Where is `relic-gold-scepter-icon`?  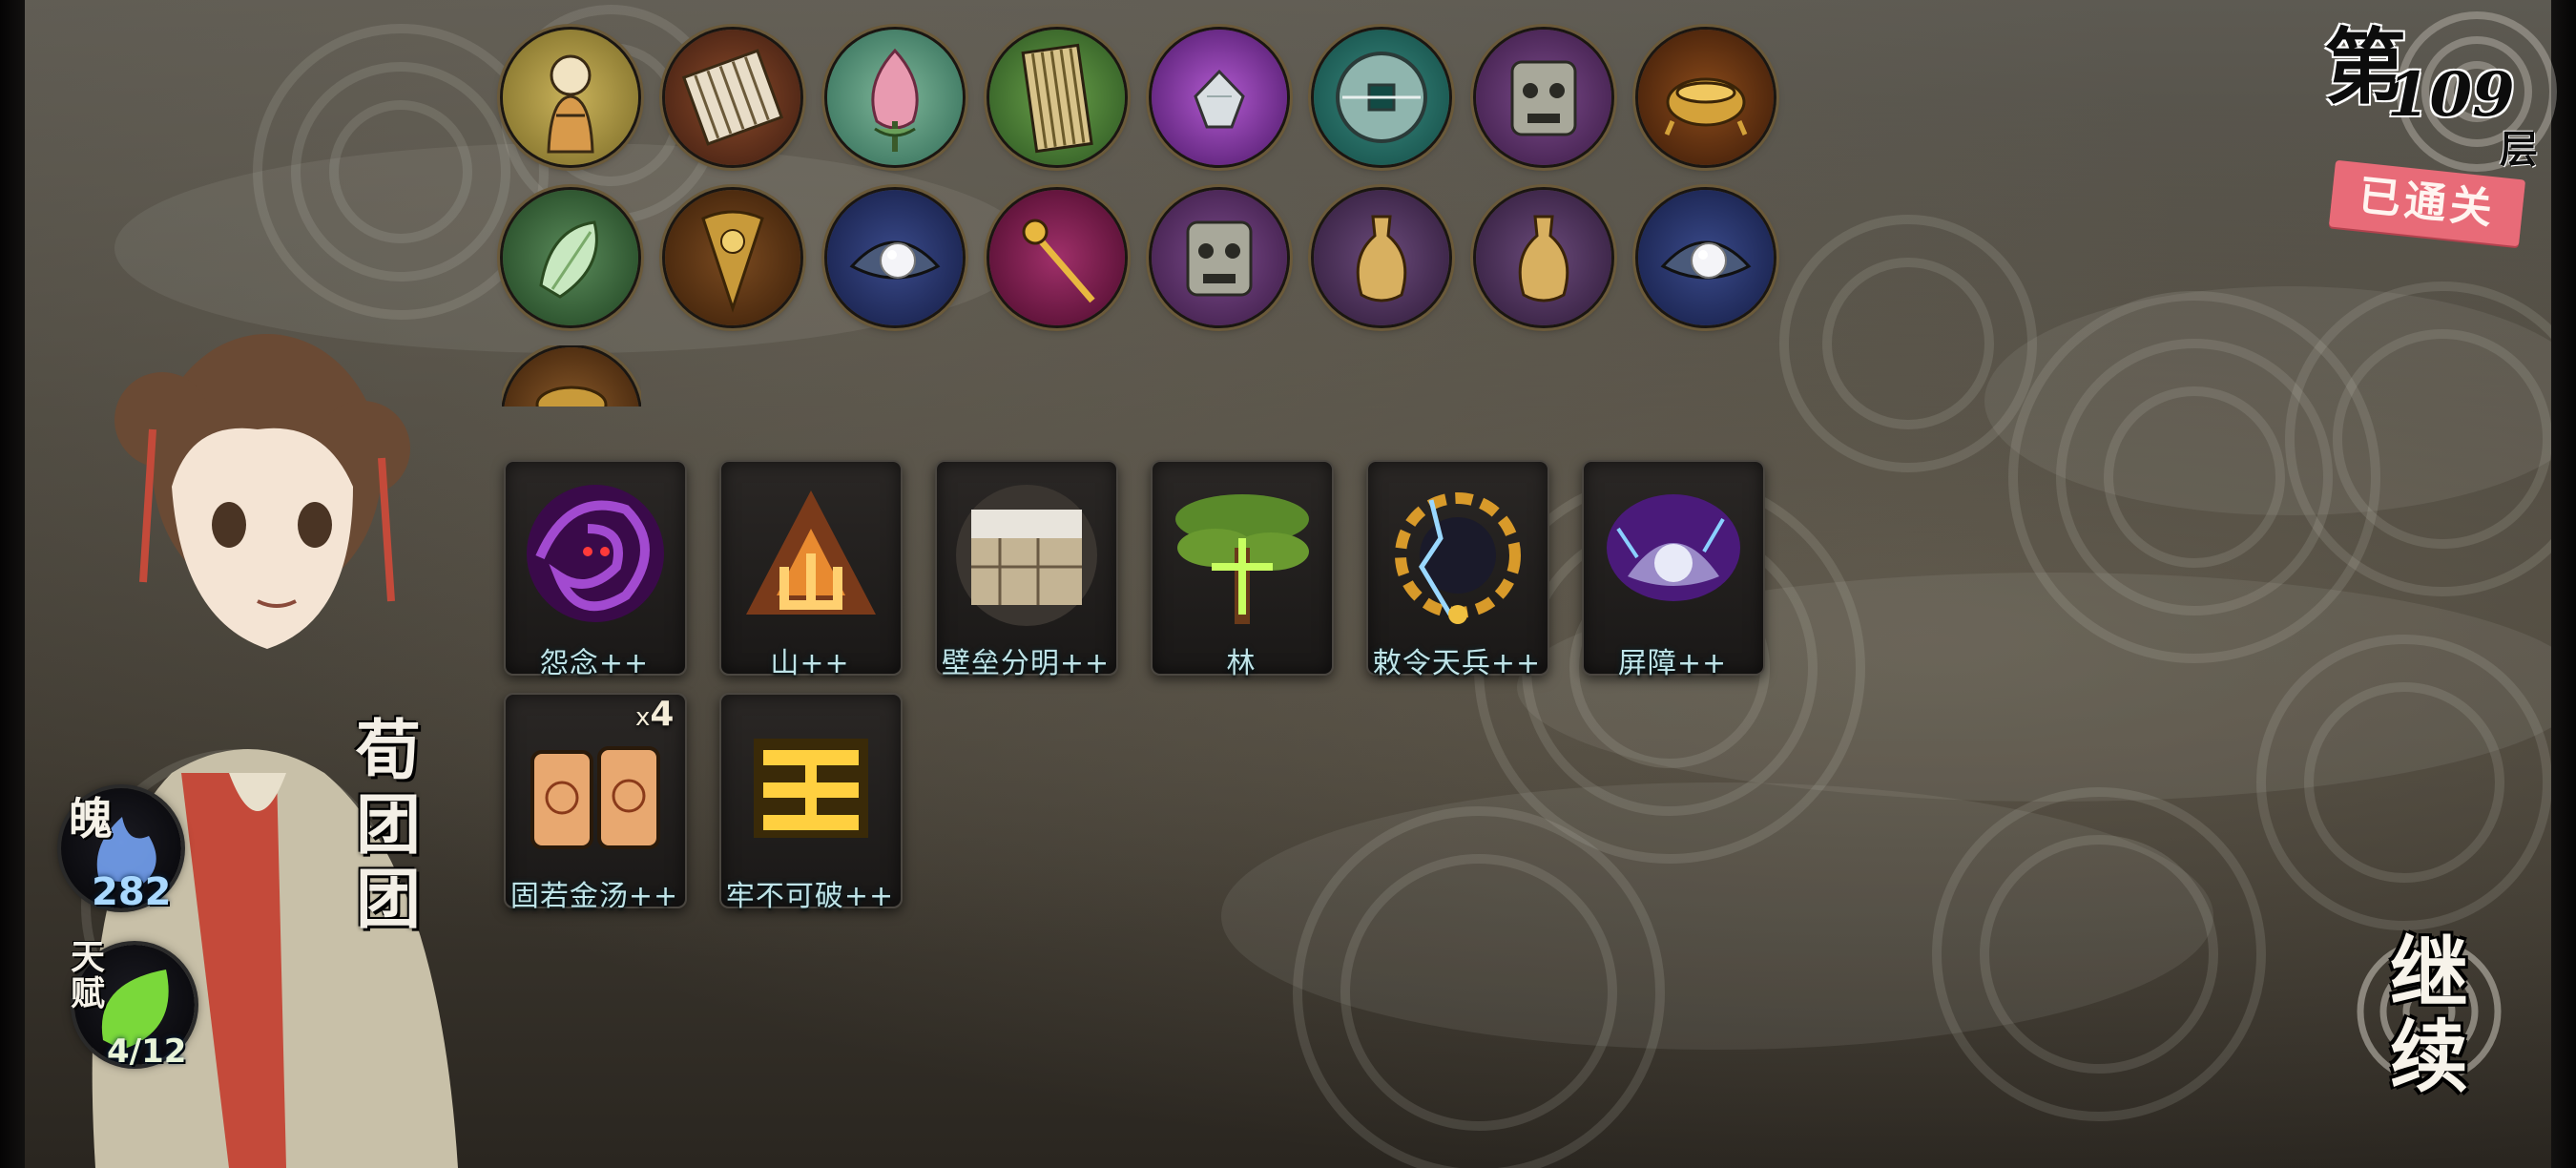 relic-gold-scepter-icon is located at coordinates (1057, 257).